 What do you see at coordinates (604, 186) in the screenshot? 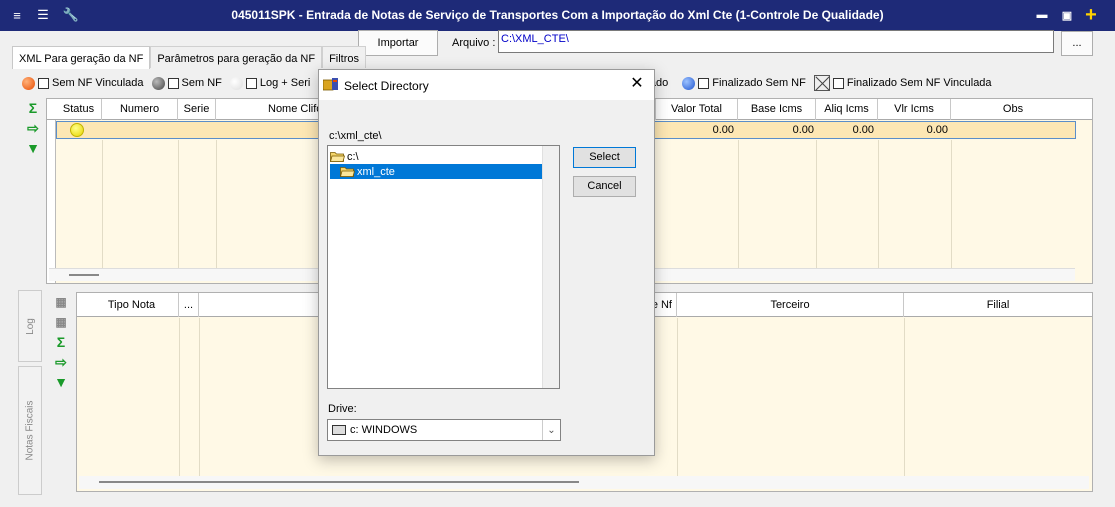
I see `cancel-button: Cancel` at bounding box center [604, 186].